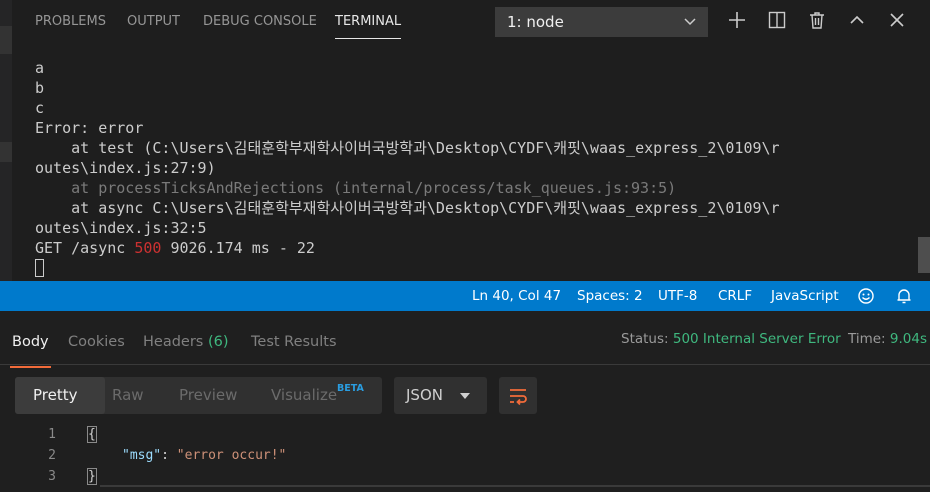 Image resolution: width=930 pixels, height=492 pixels. What do you see at coordinates (39, 268) in the screenshot?
I see `terminal-cursor` at bounding box center [39, 268].